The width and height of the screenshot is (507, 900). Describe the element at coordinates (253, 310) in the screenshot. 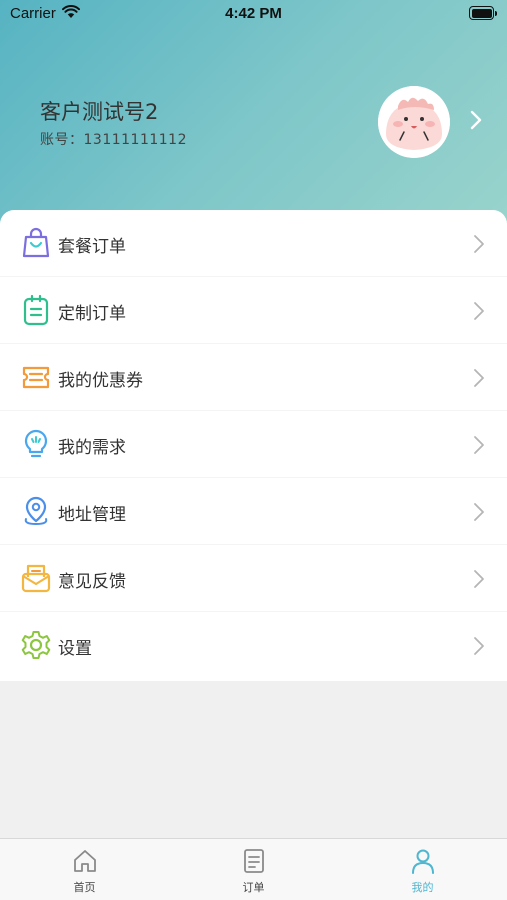

I see `menu-item-custom-orders: 定制订单` at that location.